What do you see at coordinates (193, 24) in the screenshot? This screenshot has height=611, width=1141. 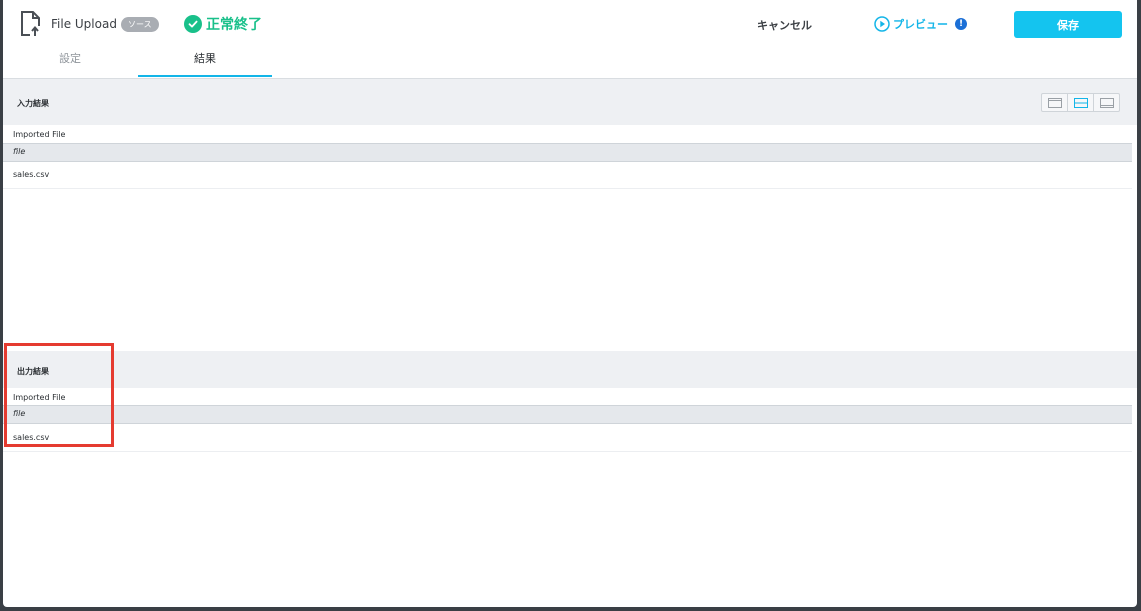 I see `check-circle-icon` at bounding box center [193, 24].